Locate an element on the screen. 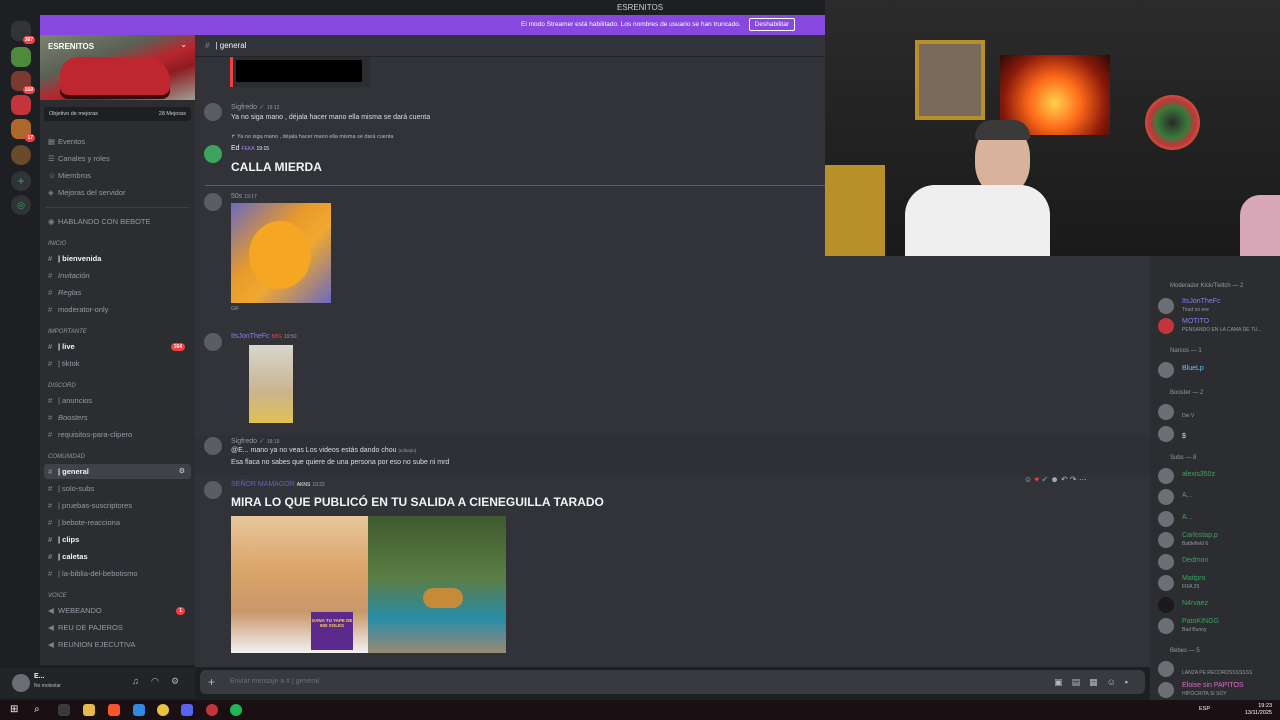 The height and width of the screenshot is (720, 1280). headphones-icon: ◠ is located at coordinates (155, 681).